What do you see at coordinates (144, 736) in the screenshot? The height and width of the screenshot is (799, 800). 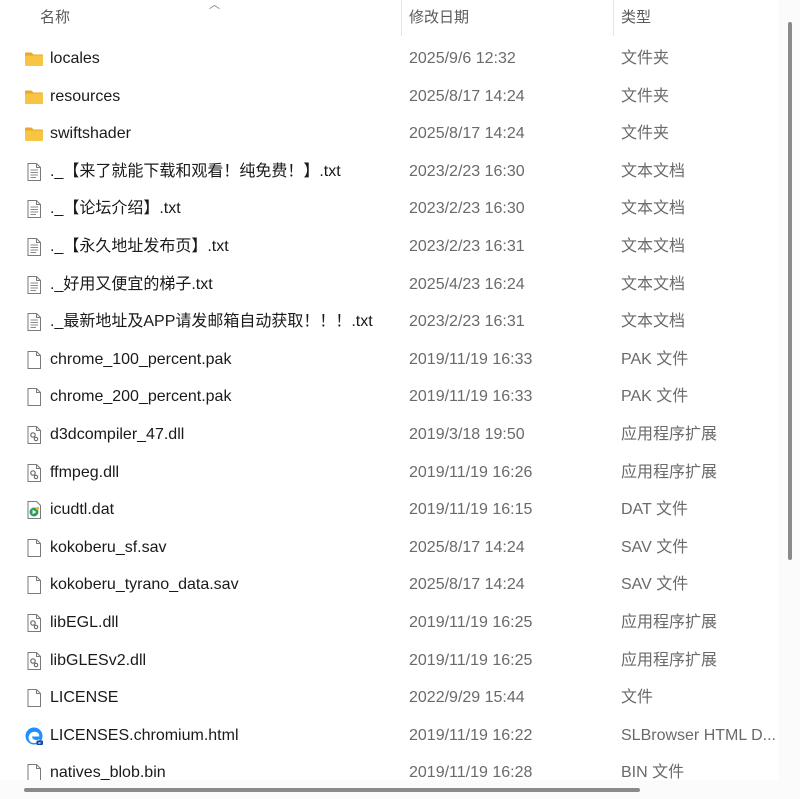 I see `file-name: LICENSES.chromium.html` at bounding box center [144, 736].